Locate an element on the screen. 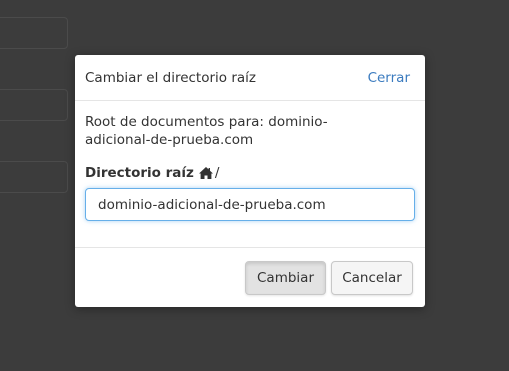 This screenshot has height=371, width=509. home-icon is located at coordinates (206, 173).